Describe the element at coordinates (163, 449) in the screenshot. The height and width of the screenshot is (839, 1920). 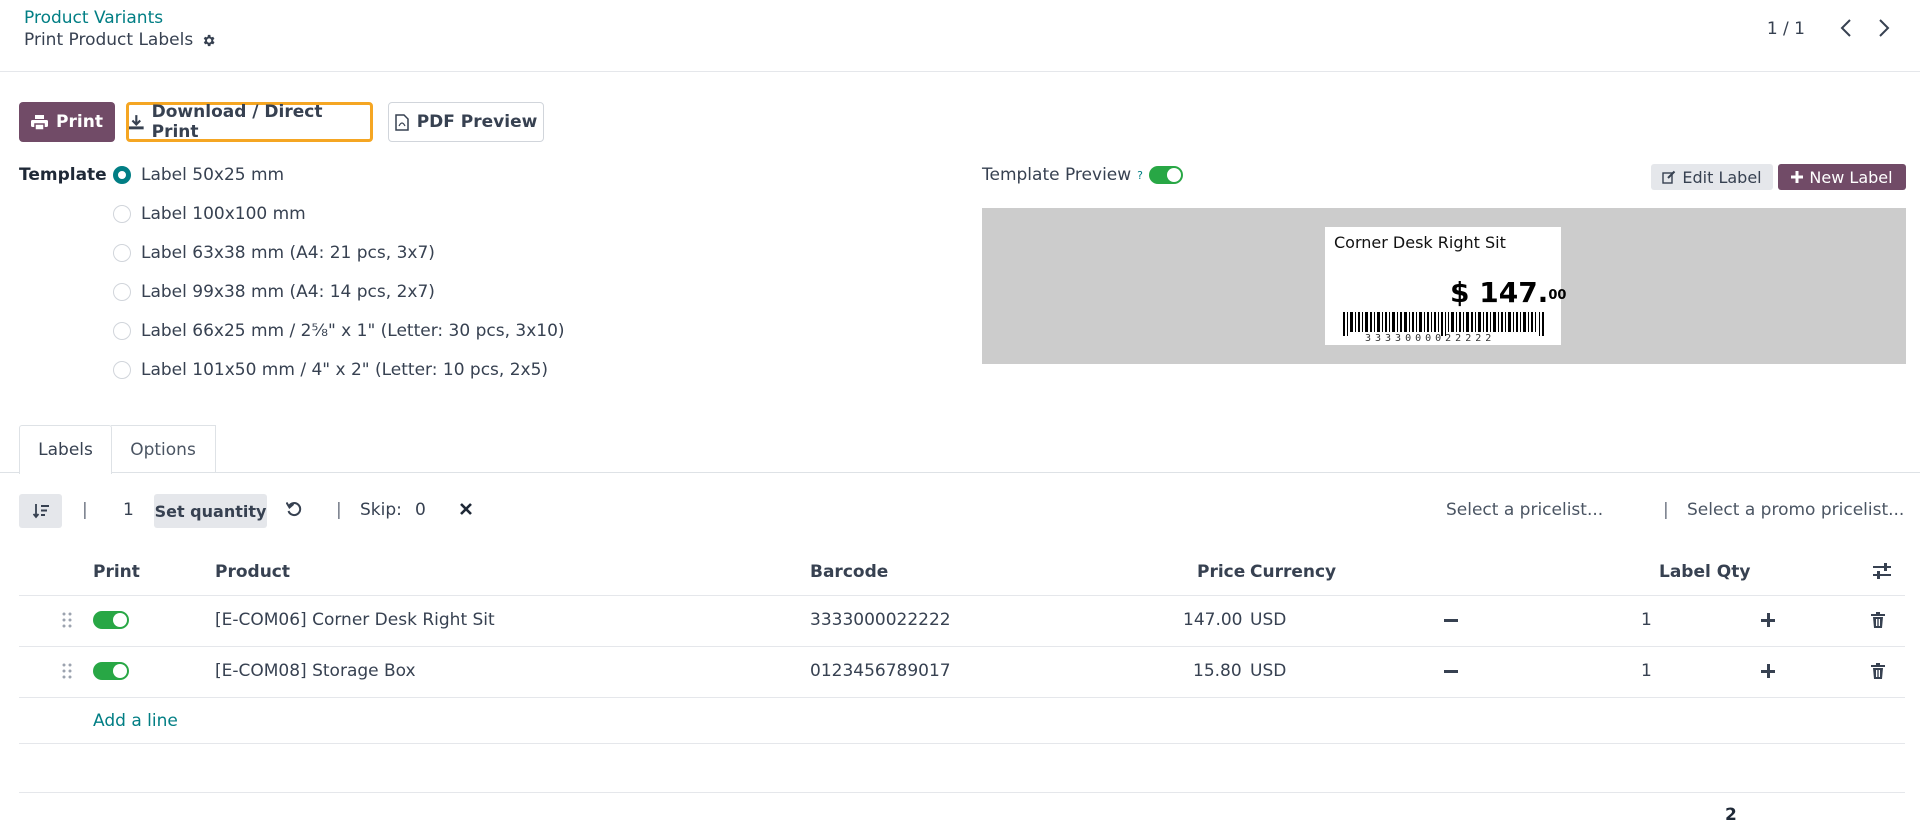
I see `tab-options: Options` at that location.